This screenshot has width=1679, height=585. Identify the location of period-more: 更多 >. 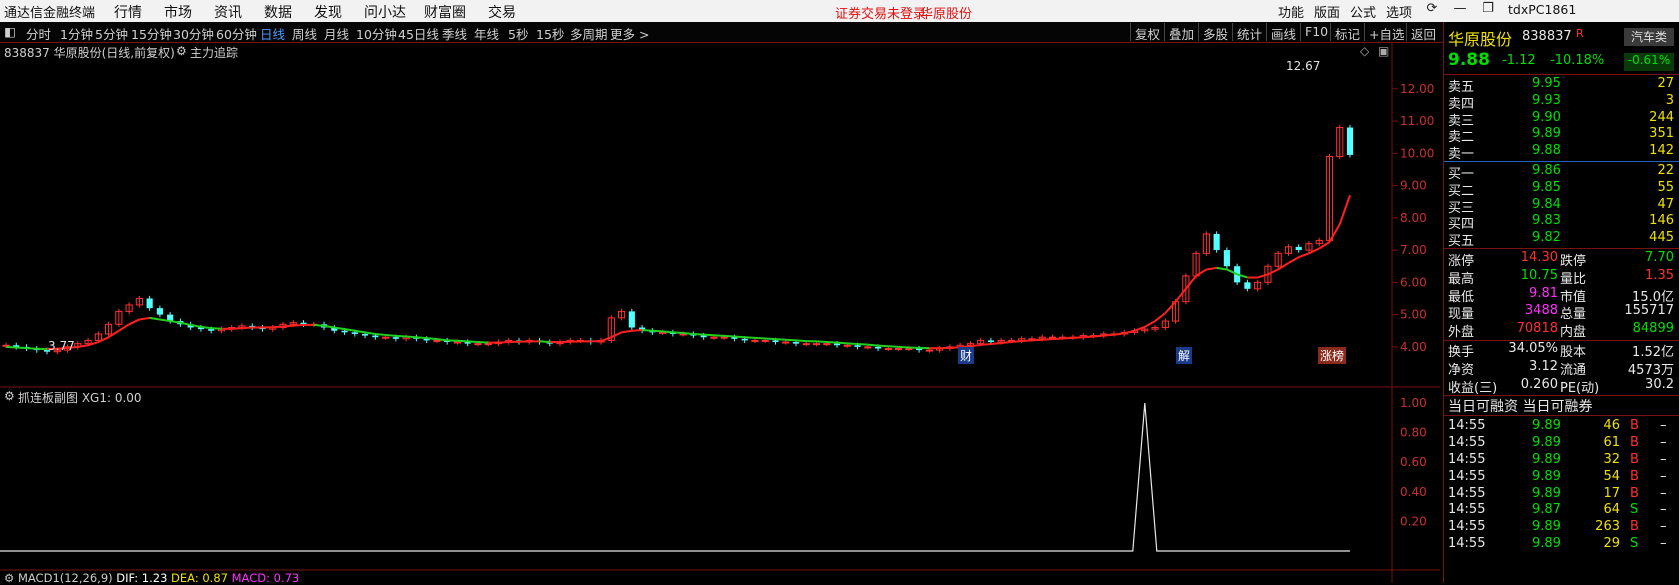
(629, 33).